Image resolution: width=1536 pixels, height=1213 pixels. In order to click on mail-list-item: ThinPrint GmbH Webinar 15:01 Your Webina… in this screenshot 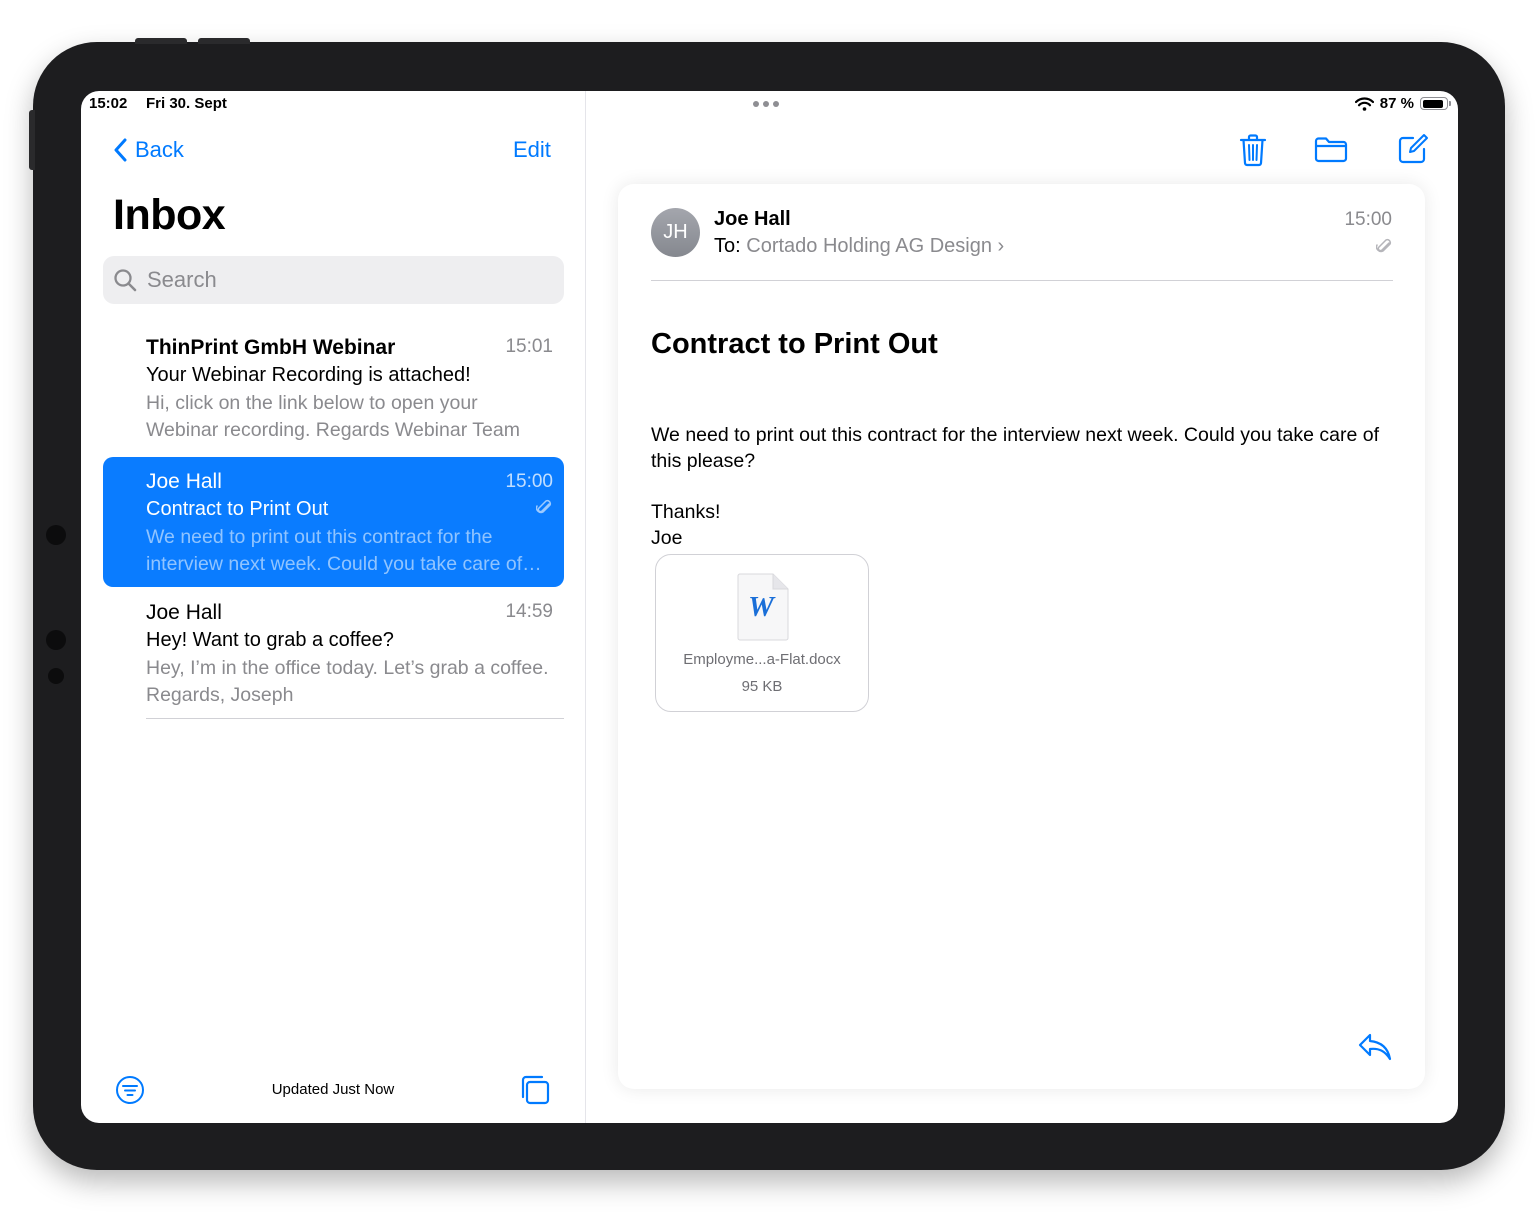, I will do `click(333, 391)`.